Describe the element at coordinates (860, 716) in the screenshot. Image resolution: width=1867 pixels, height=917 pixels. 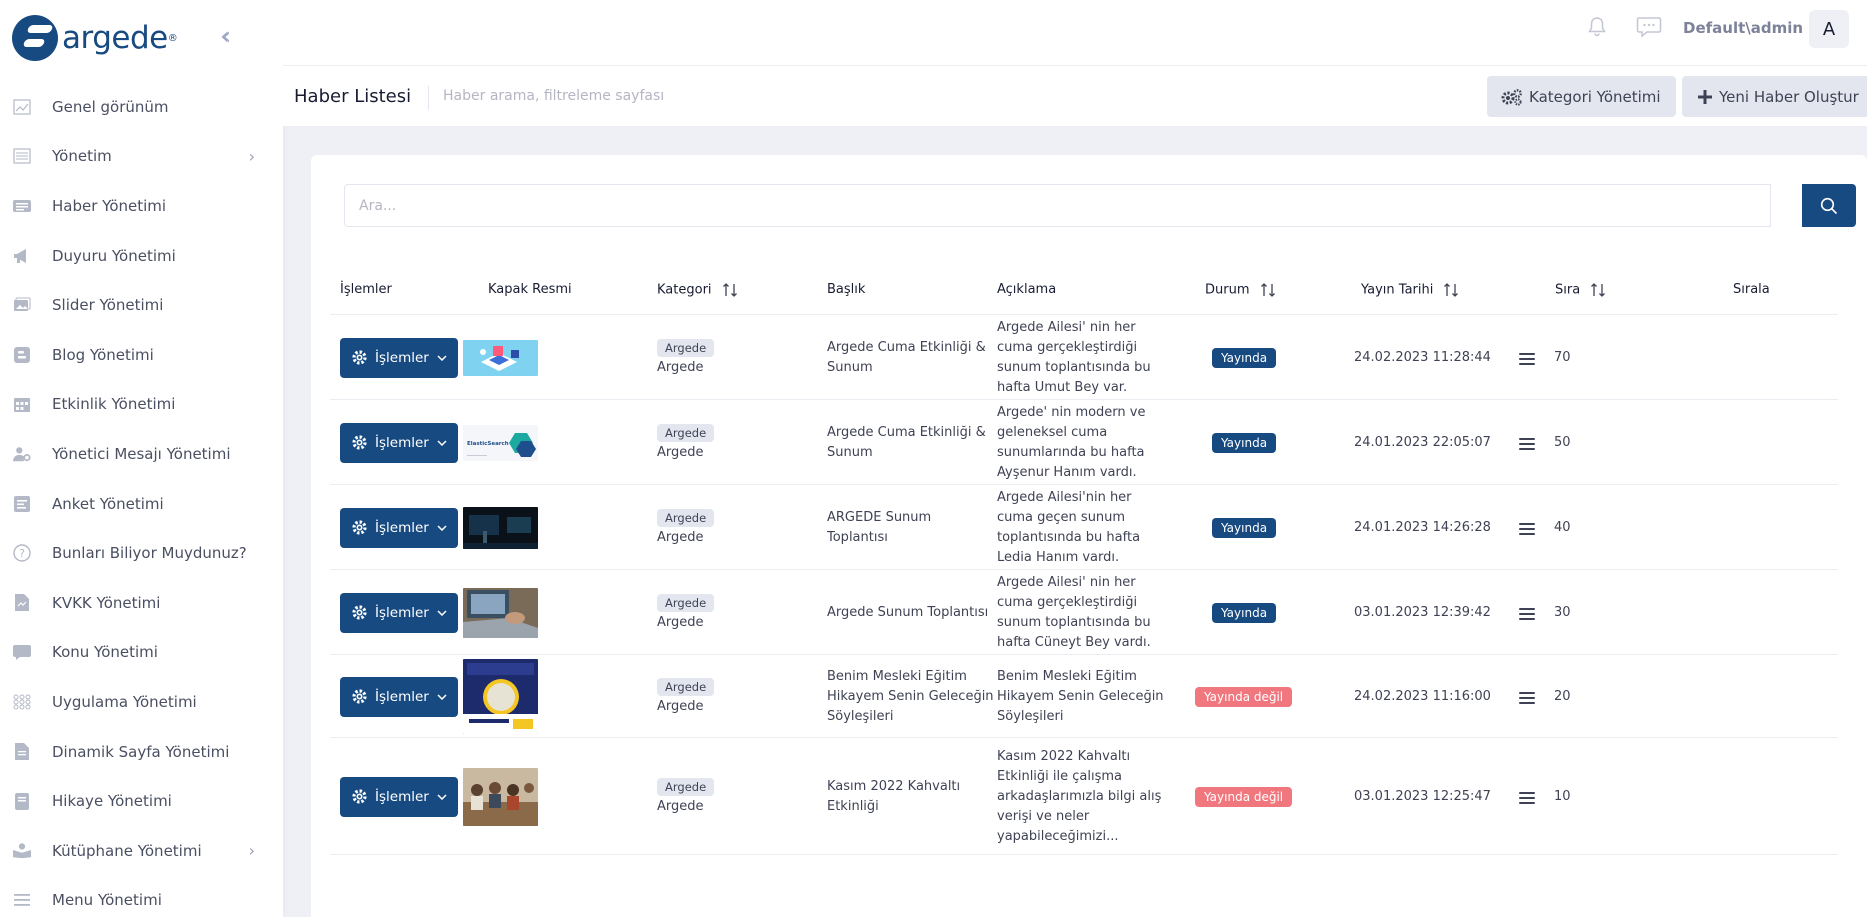
I see `title-line: Söyleşileri` at that location.